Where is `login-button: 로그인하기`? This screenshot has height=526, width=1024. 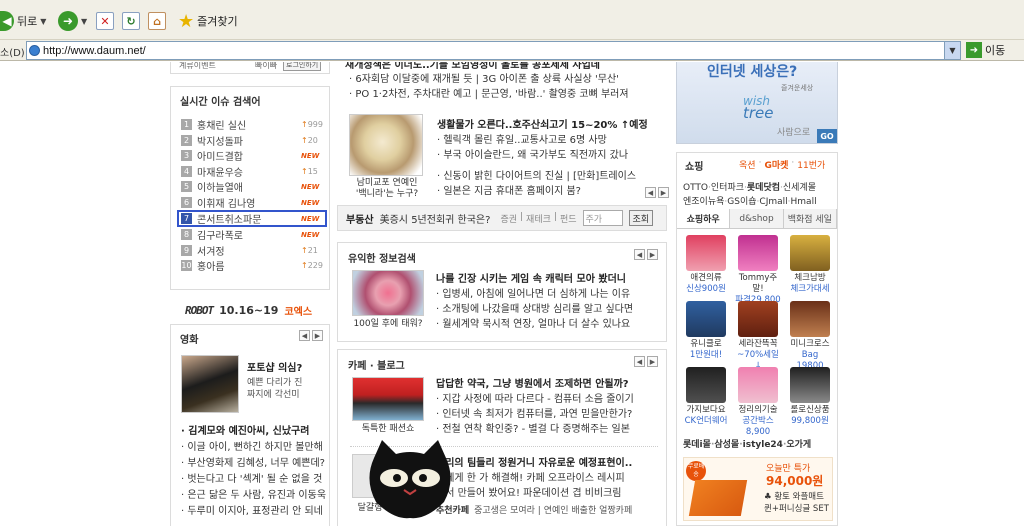
login-button: 로그인하기 is located at coordinates (302, 66).